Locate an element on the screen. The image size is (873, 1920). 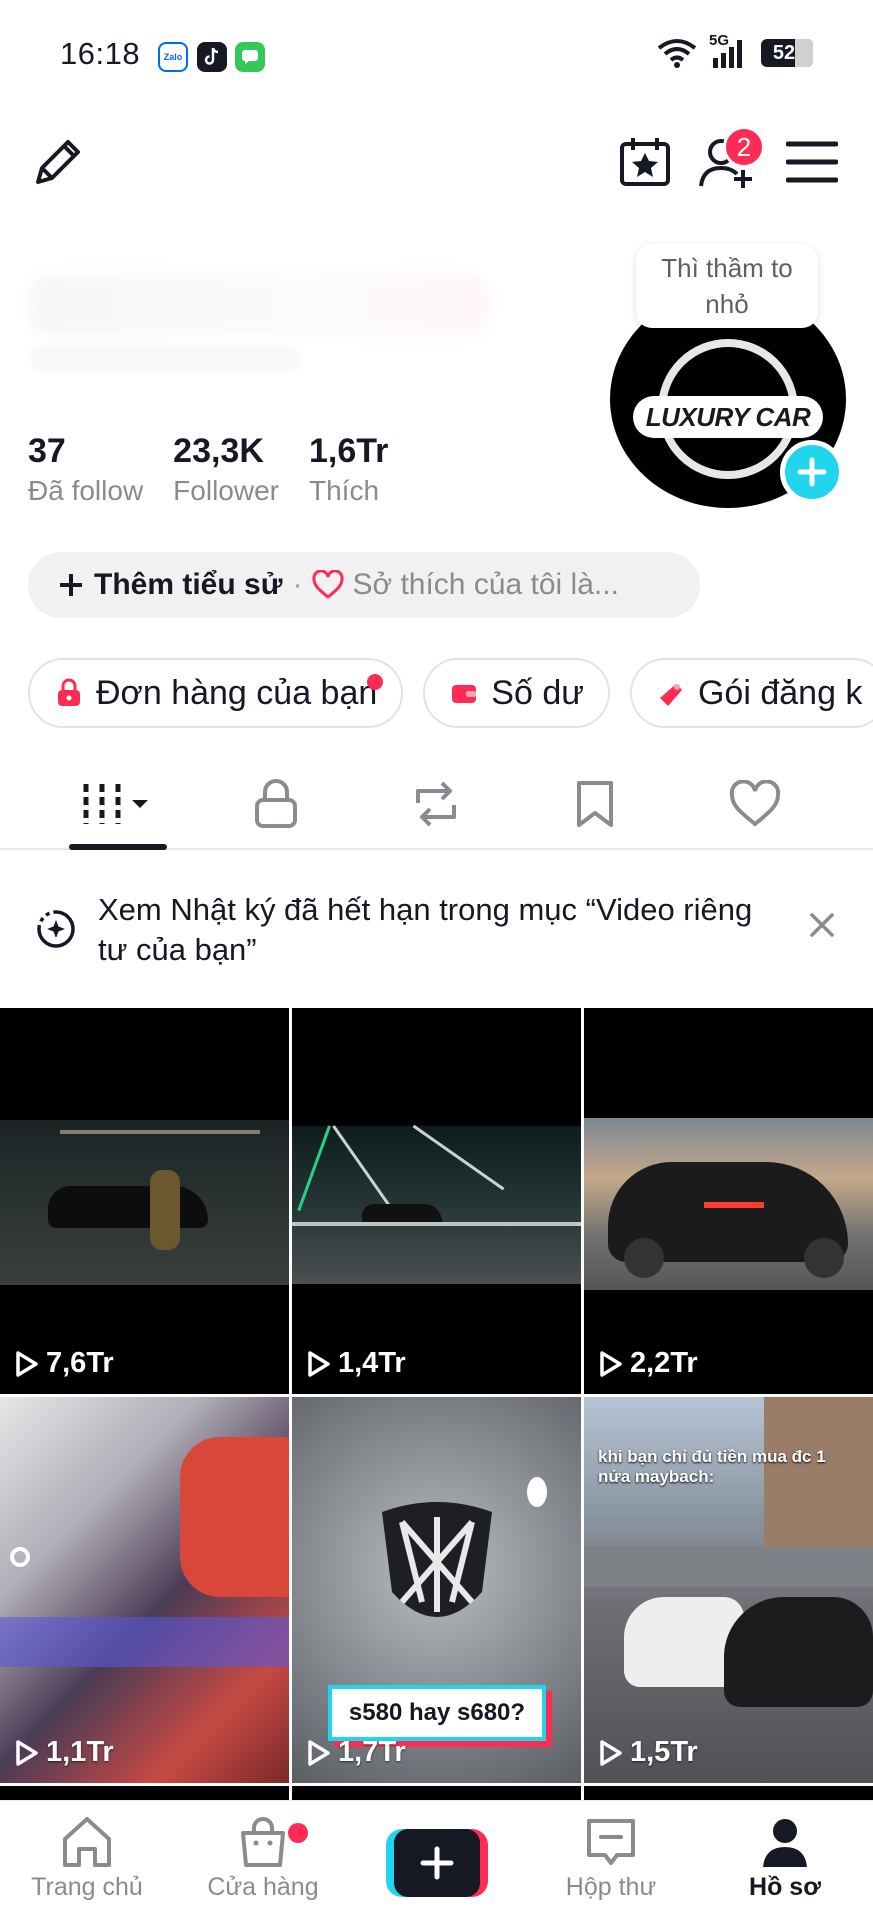
subscription-chip: Gói đăng k is located at coordinates (751, 693).